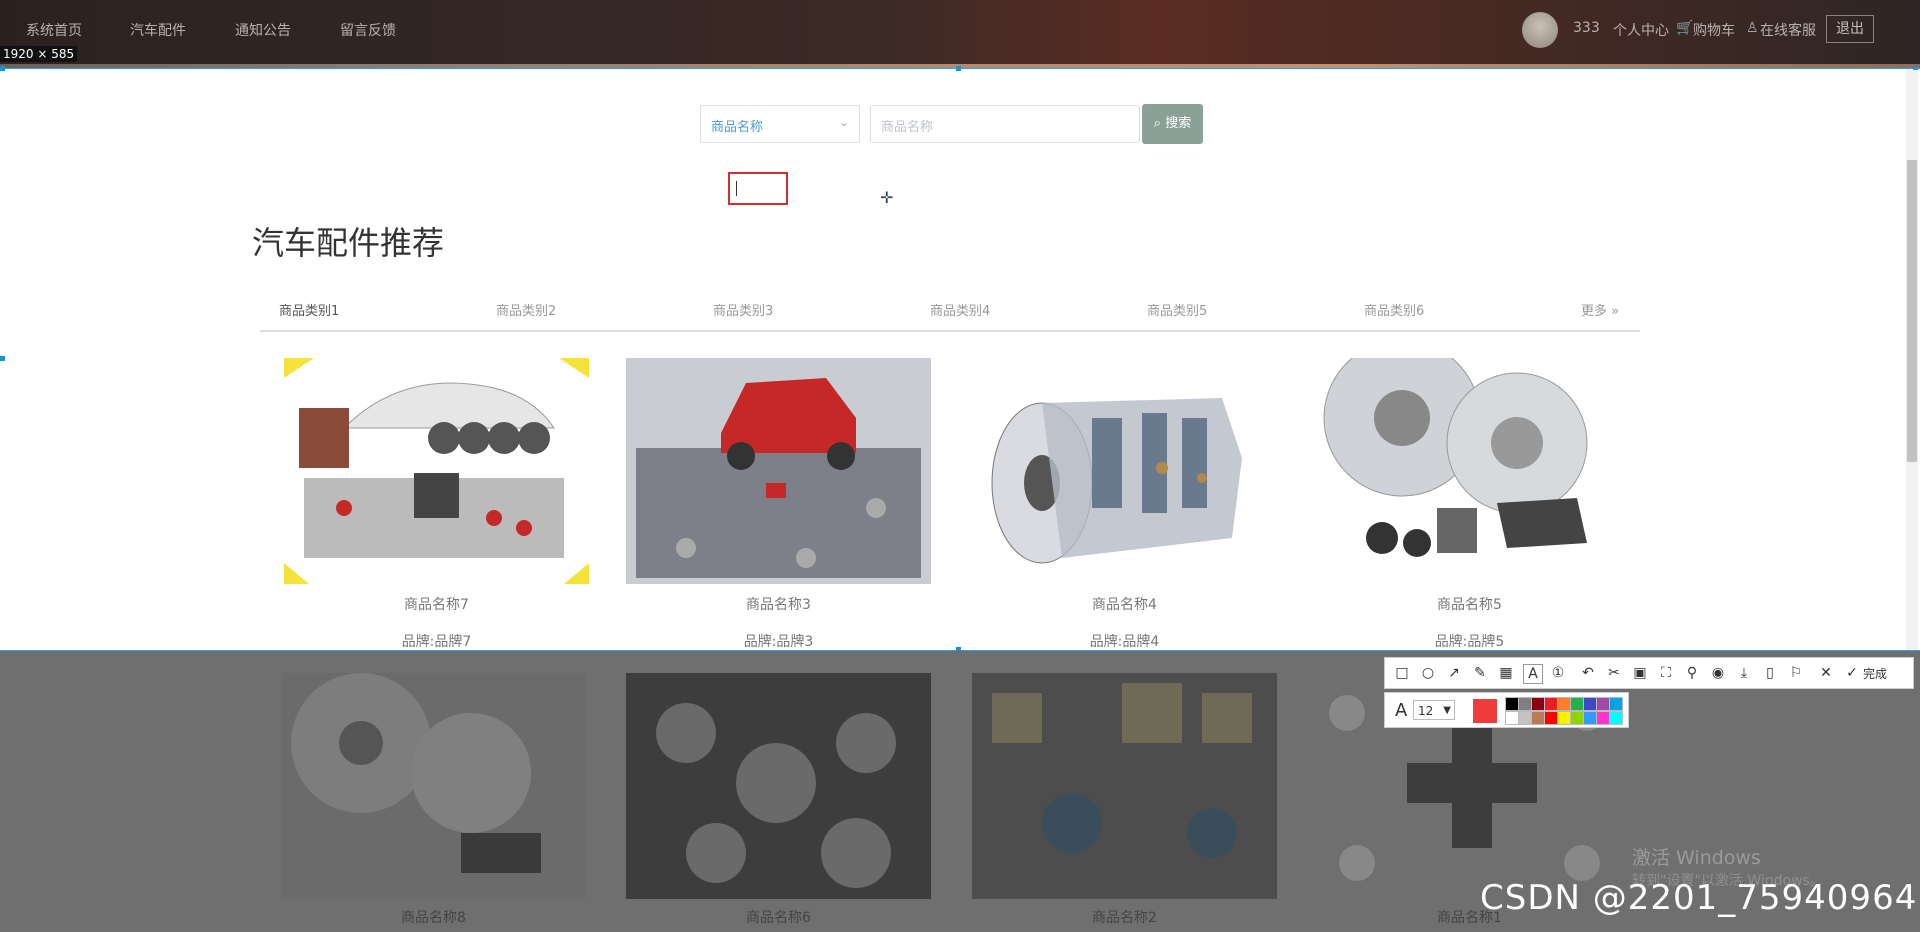 This screenshot has height=932, width=1920. What do you see at coordinates (1485, 711) in the screenshot?
I see `current-color-swatch` at bounding box center [1485, 711].